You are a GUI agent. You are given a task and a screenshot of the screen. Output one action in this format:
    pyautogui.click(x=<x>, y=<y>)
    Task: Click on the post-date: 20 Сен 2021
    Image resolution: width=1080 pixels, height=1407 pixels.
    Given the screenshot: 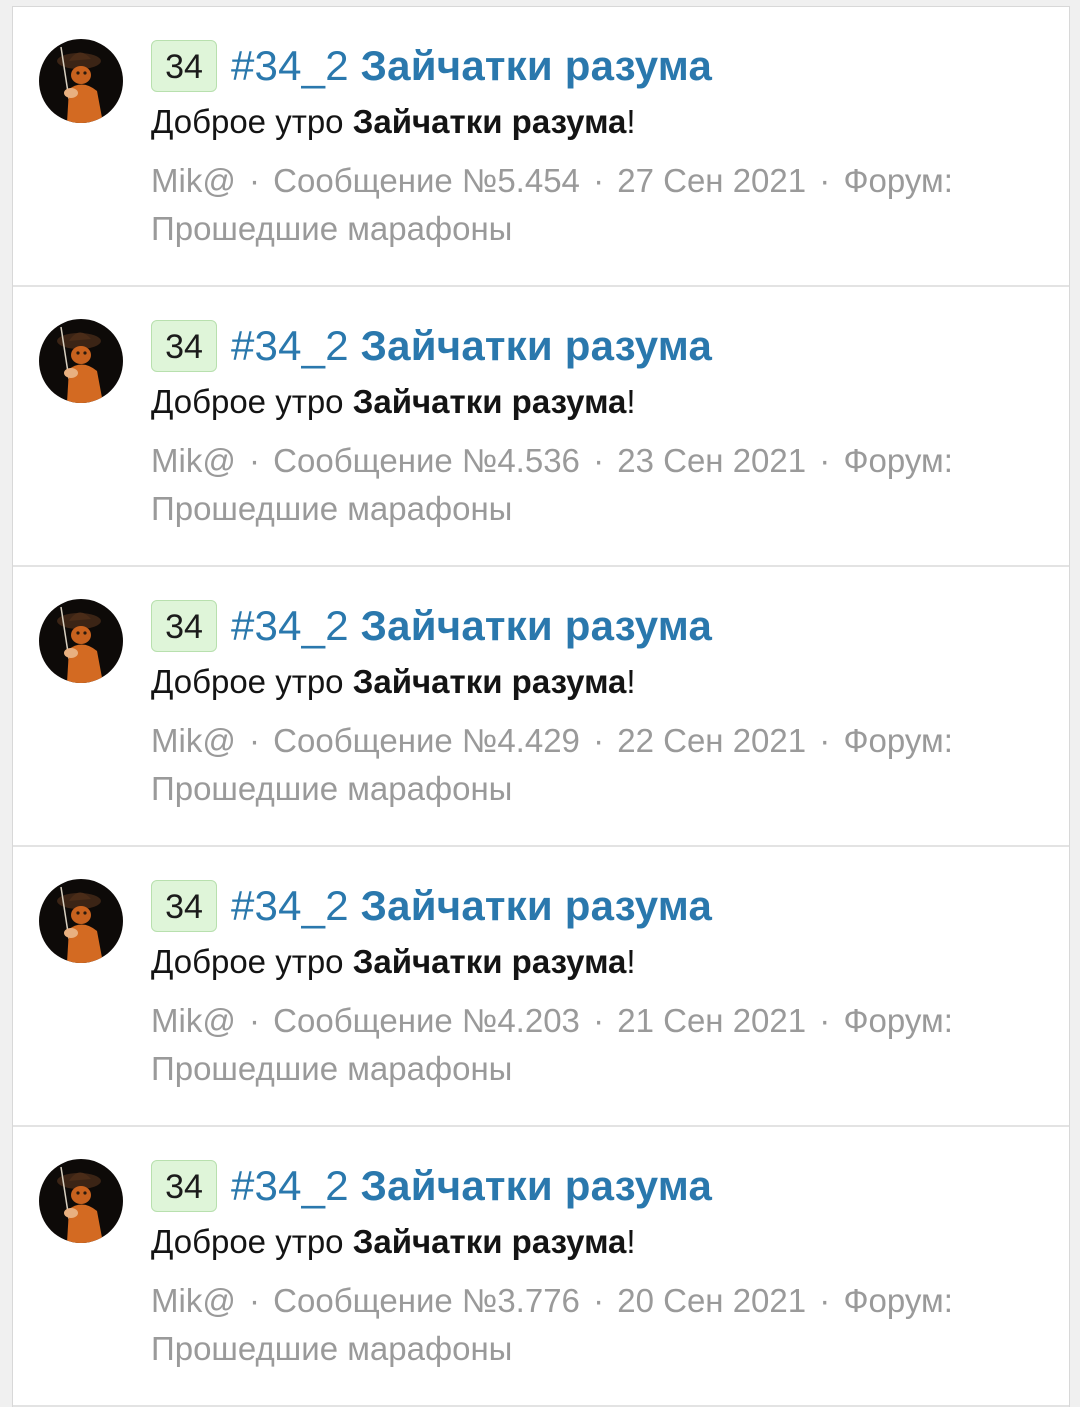 What is the action you would take?
    pyautogui.click(x=712, y=1300)
    